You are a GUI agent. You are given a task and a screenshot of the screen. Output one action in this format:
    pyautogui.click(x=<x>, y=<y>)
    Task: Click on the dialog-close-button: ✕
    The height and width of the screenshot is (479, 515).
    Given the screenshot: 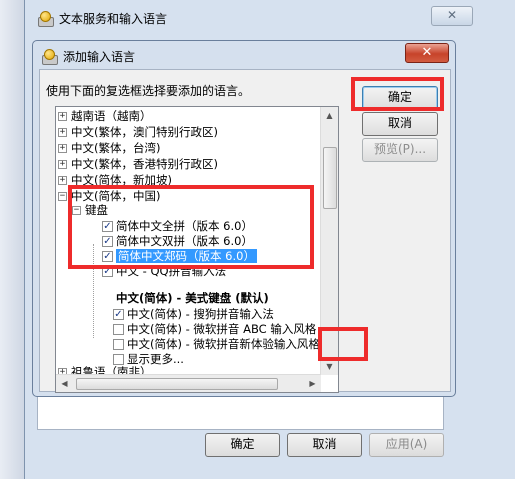 What is the action you would take?
    pyautogui.click(x=427, y=53)
    